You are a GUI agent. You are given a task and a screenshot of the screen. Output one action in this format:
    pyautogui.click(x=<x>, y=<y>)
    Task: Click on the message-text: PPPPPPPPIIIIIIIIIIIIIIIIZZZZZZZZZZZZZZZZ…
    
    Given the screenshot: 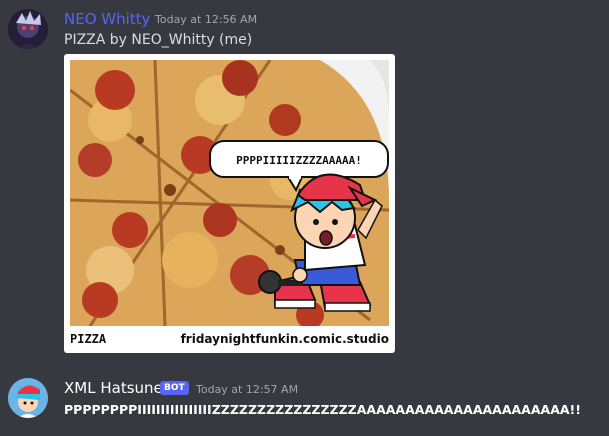 What is the action you would take?
    pyautogui.click(x=322, y=409)
    